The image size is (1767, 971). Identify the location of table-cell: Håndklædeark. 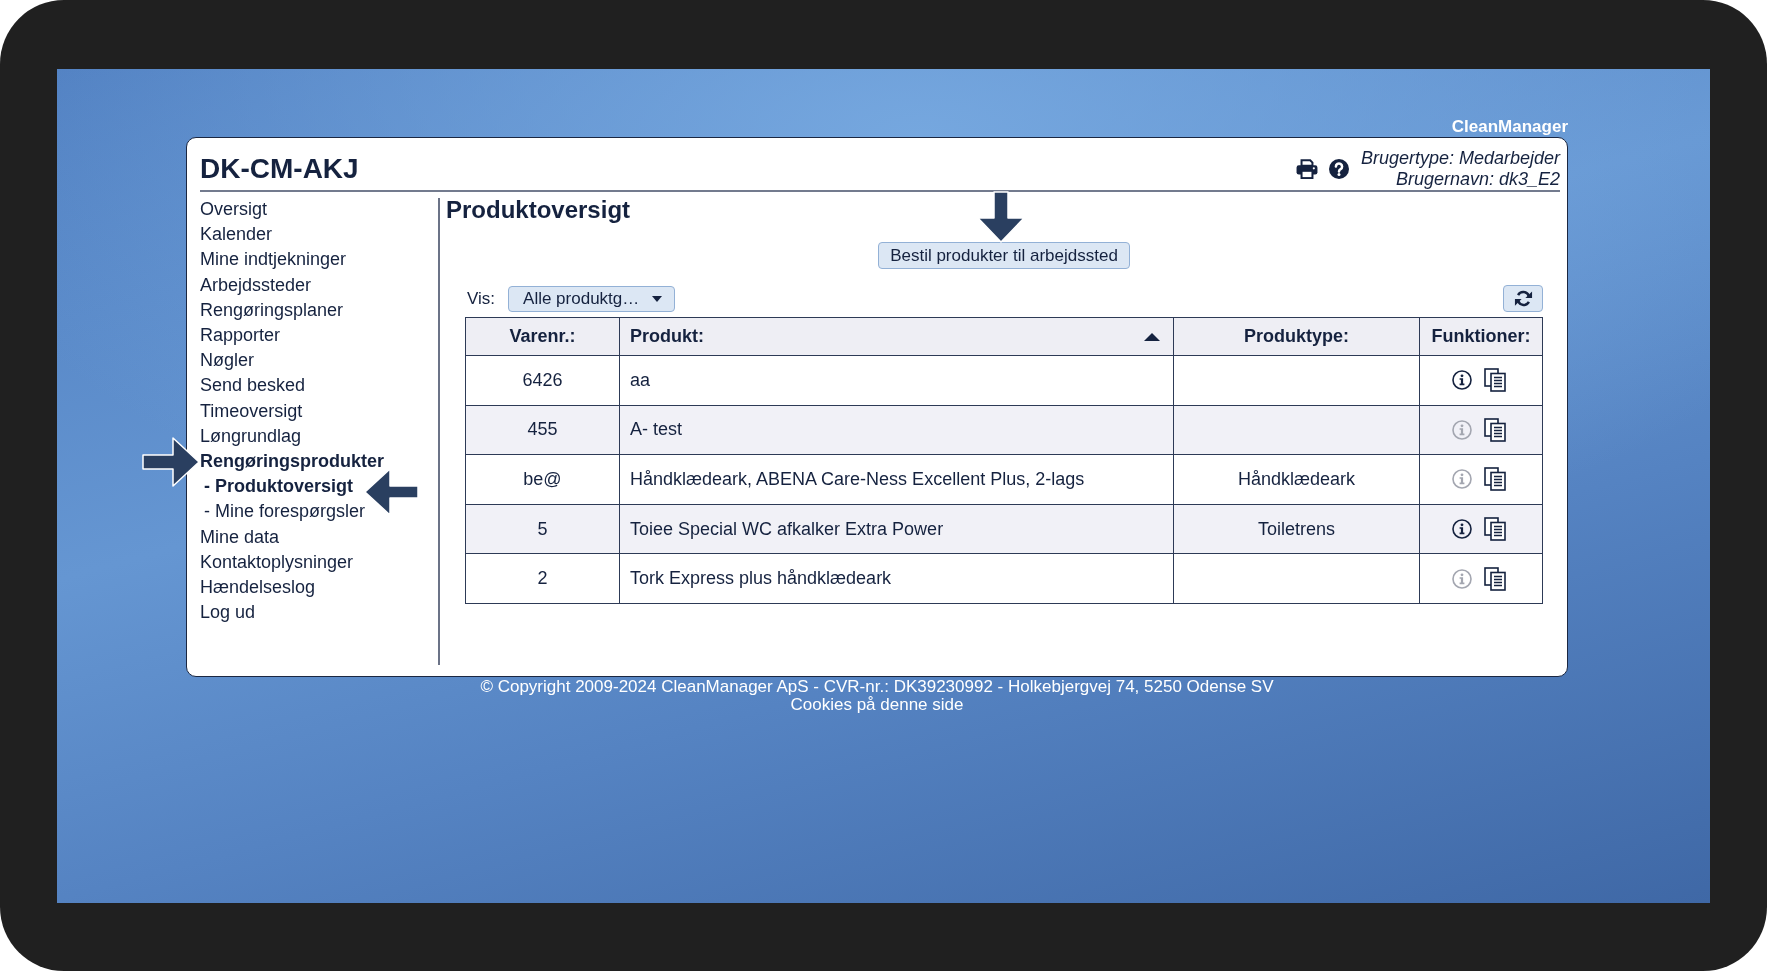
(1296, 479).